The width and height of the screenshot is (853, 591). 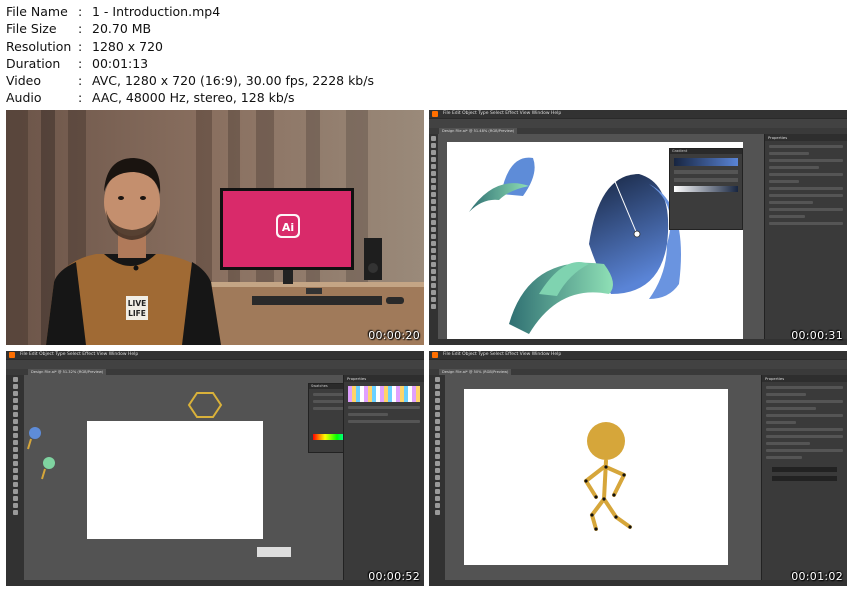 What do you see at coordinates (31, 29) in the screenshot?
I see `metadata-key: File Size` at bounding box center [31, 29].